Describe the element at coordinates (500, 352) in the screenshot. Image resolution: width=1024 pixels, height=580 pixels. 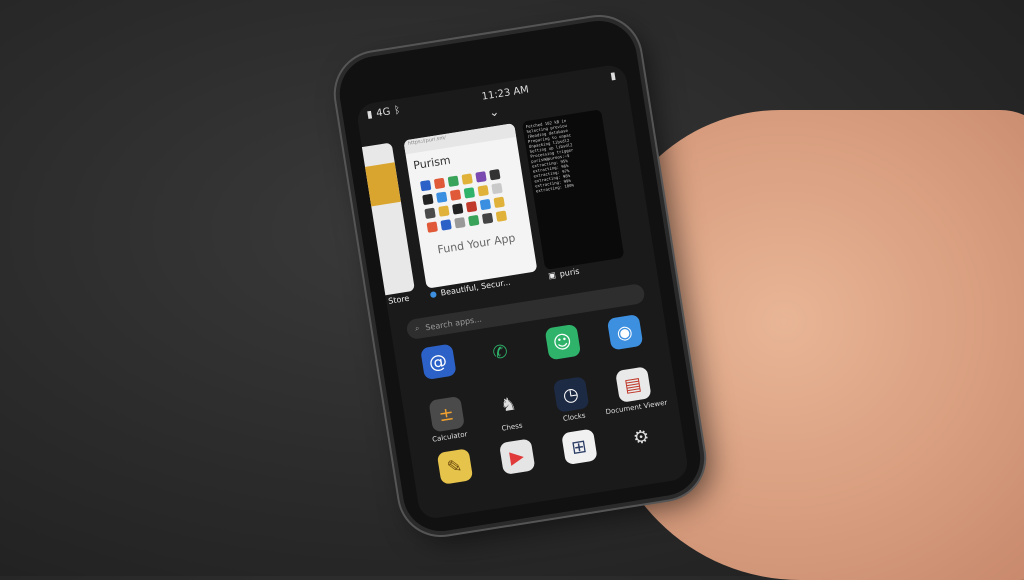
I see `phone-icon: ✆` at that location.